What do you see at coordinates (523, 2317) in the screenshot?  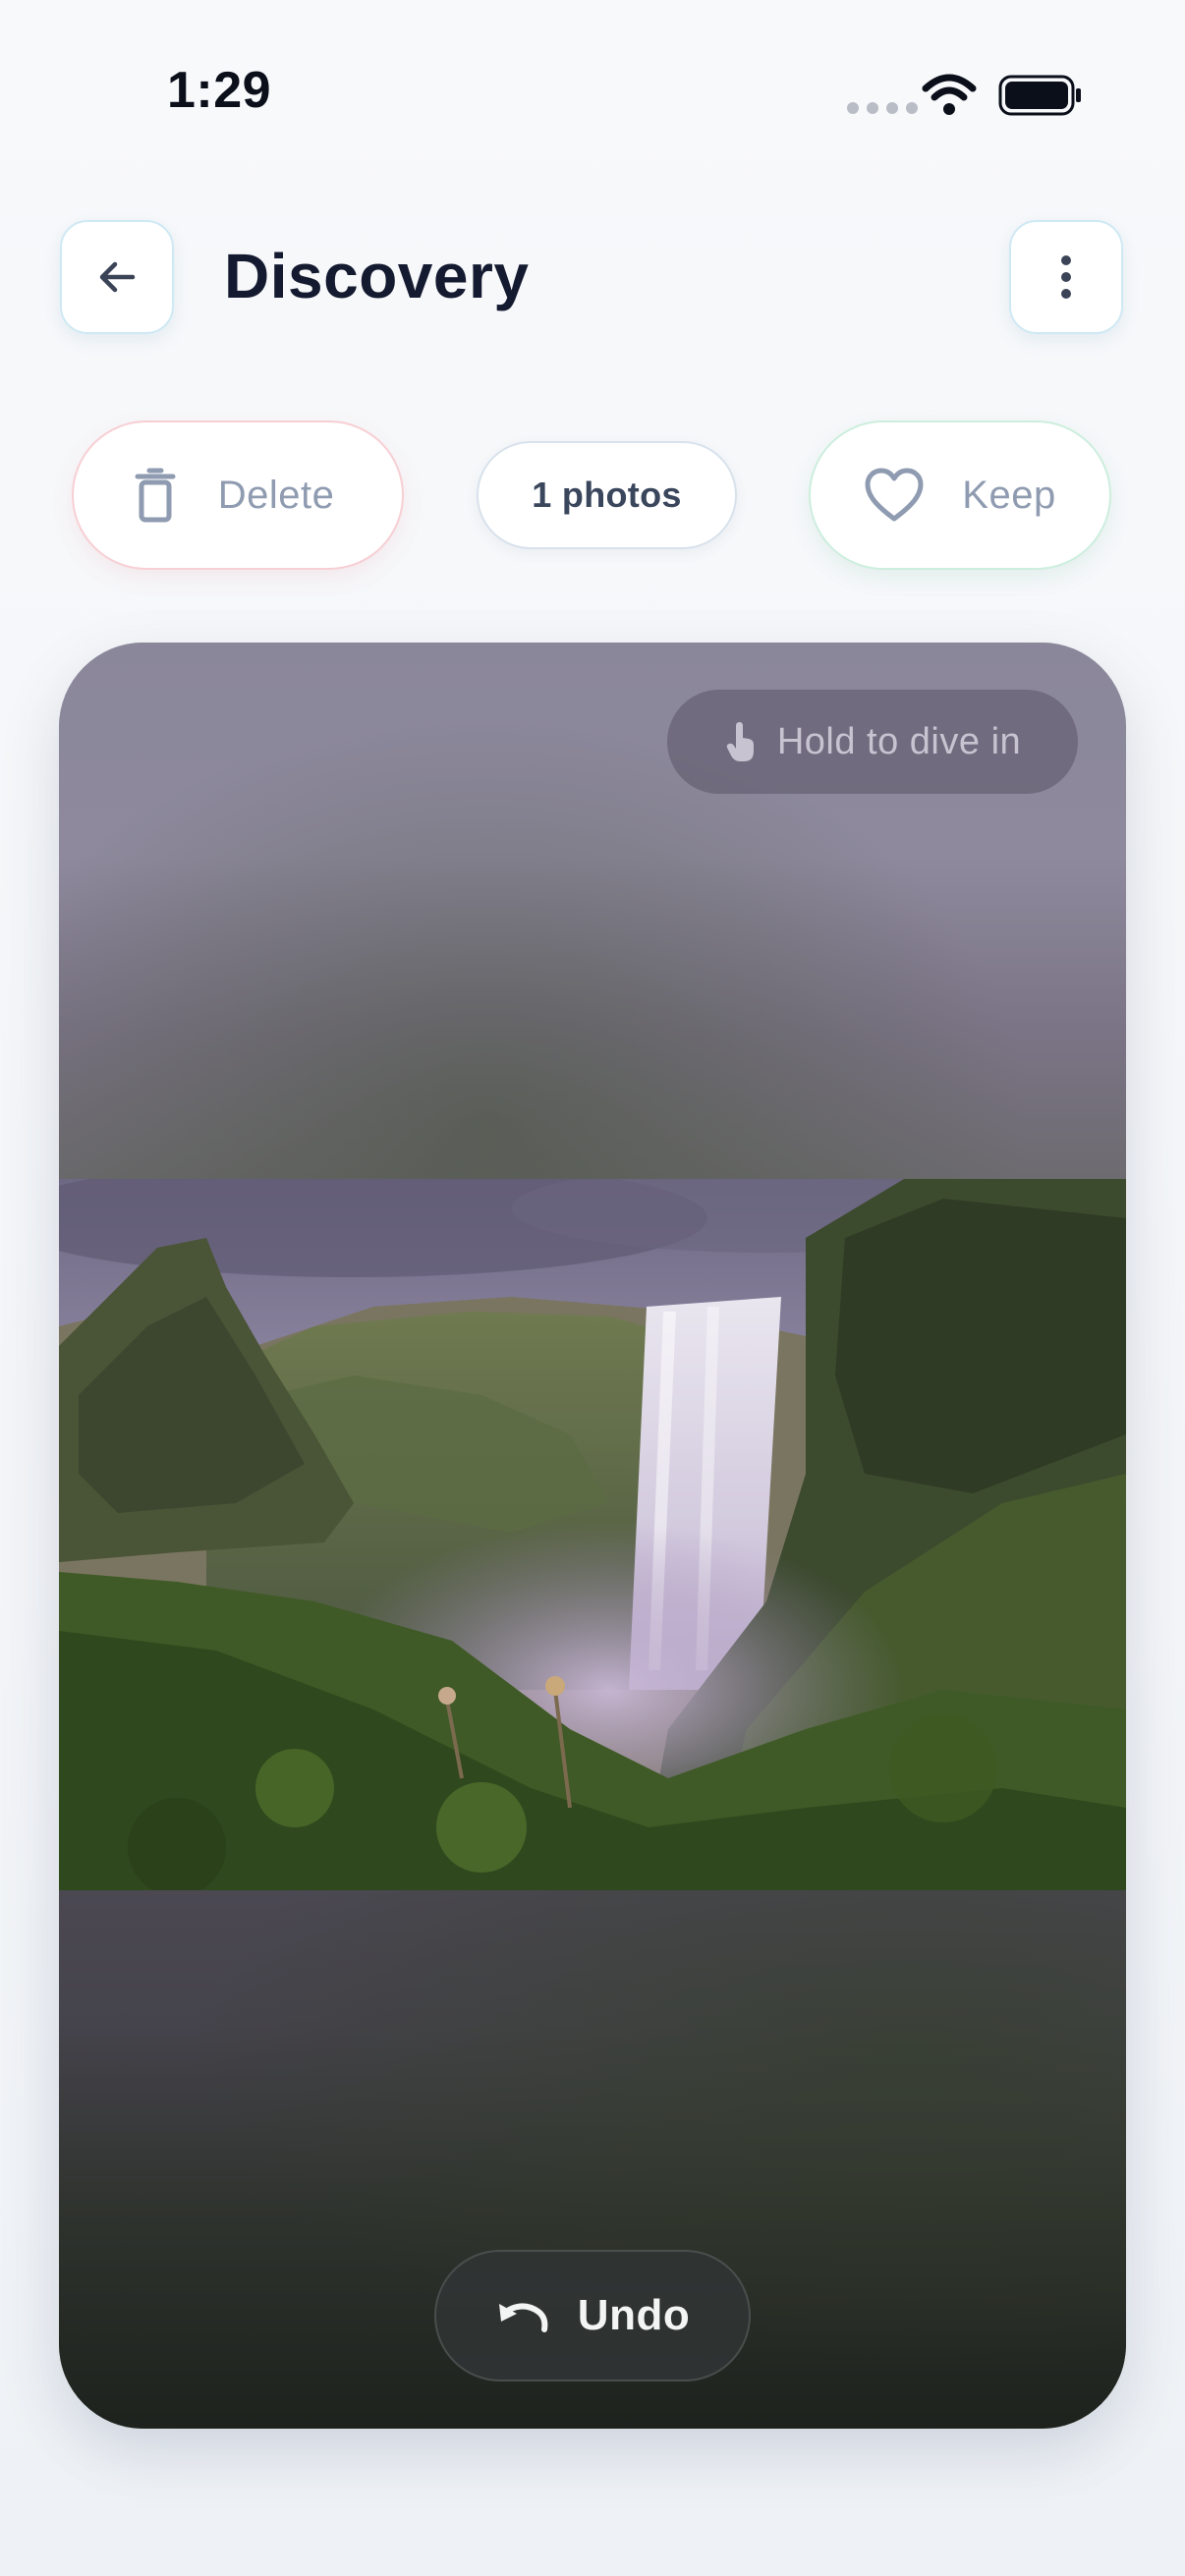 I see `undo-arrow-icon` at bounding box center [523, 2317].